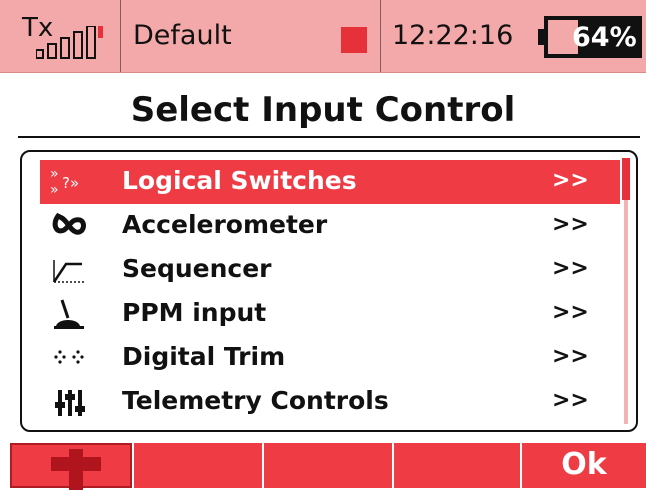 The height and width of the screenshot is (490, 646). I want to click on model-profile-name: Default, so click(182, 35).